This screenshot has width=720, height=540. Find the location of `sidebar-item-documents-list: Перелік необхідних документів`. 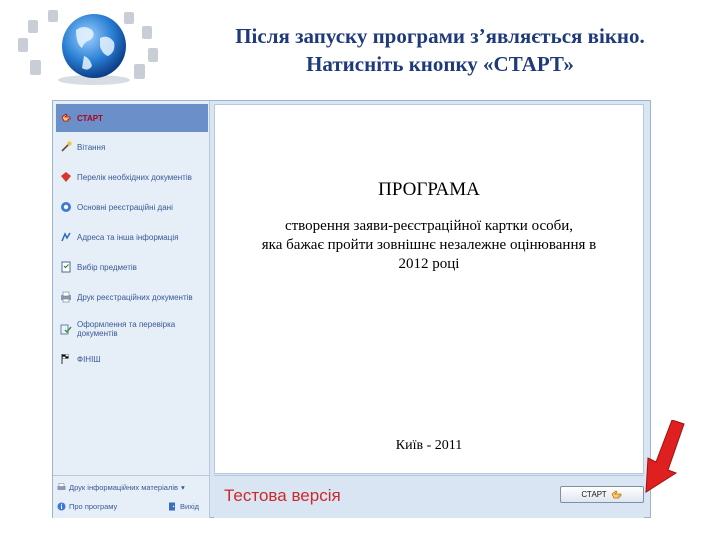

sidebar-item-documents-list: Перелік необхідних документів is located at coordinates (132, 177).